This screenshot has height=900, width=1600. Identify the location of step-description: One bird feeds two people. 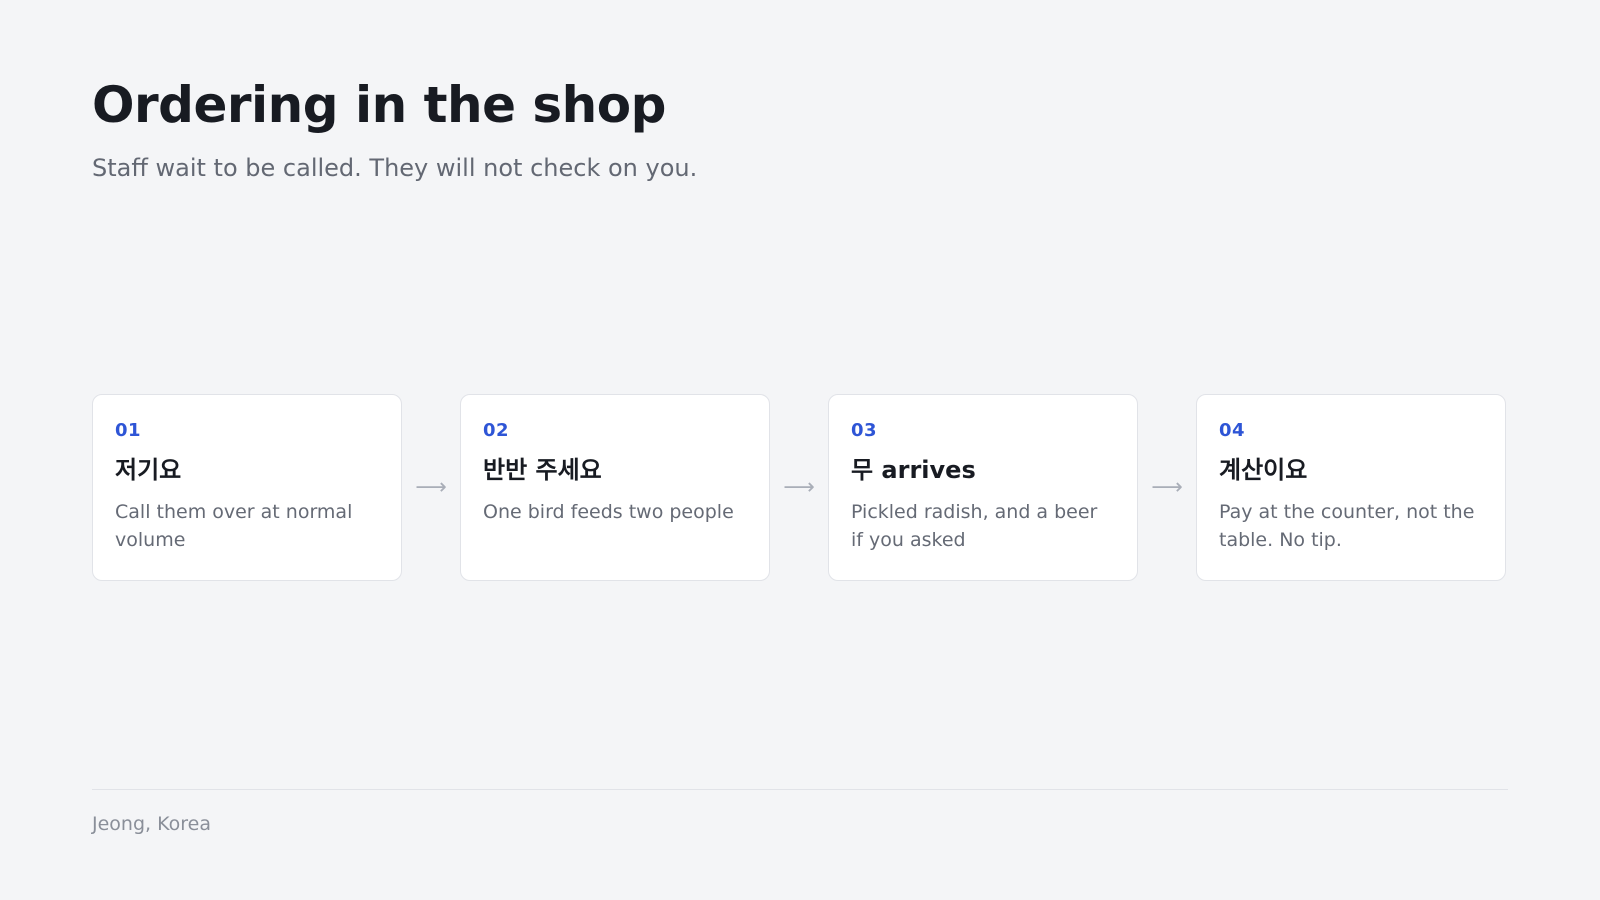
(608, 512).